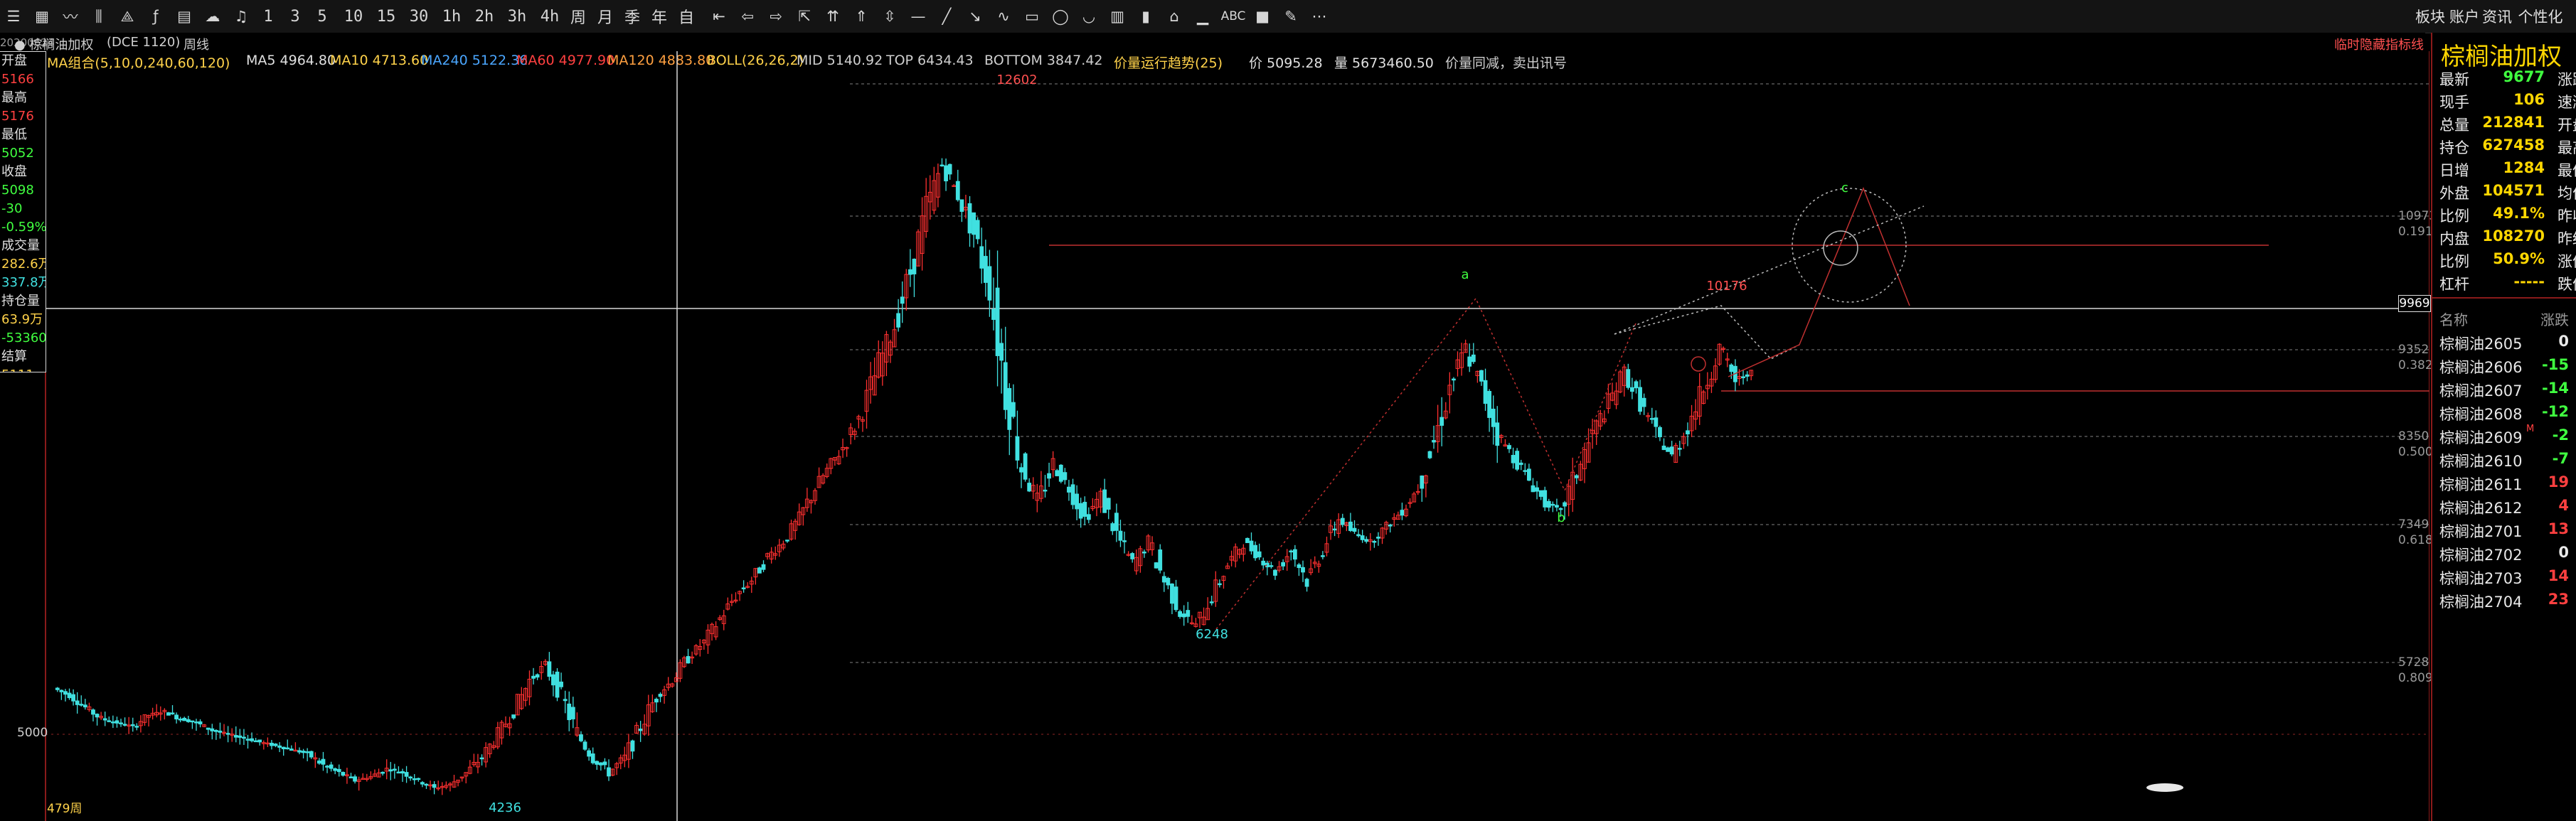 The image size is (2576, 821). Describe the element at coordinates (268, 16) in the screenshot. I see `period-button-0: 1` at that location.